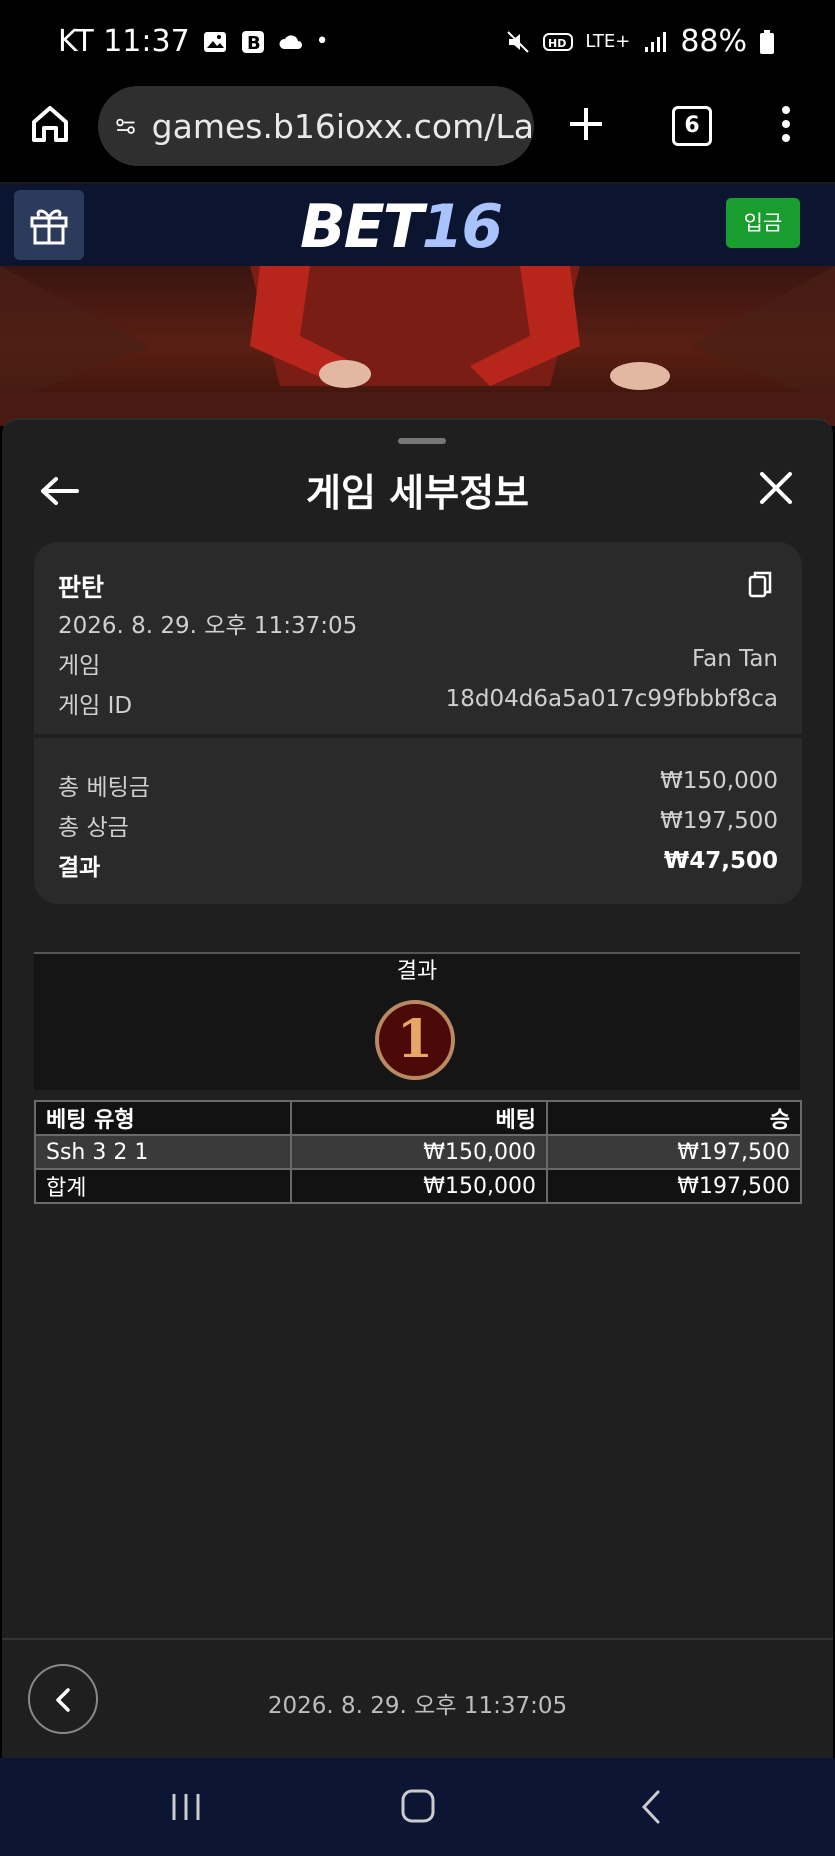 This screenshot has height=1856, width=835. I want to click on more-menu-icon, so click(786, 124).